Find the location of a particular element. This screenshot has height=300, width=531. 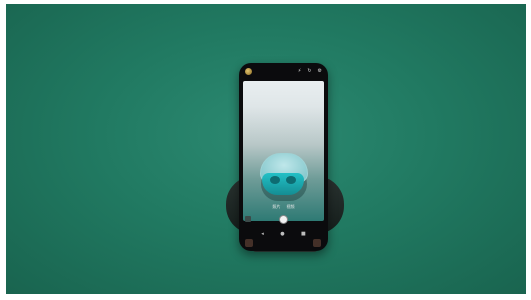

camera-controls is located at coordinates (283, 219).